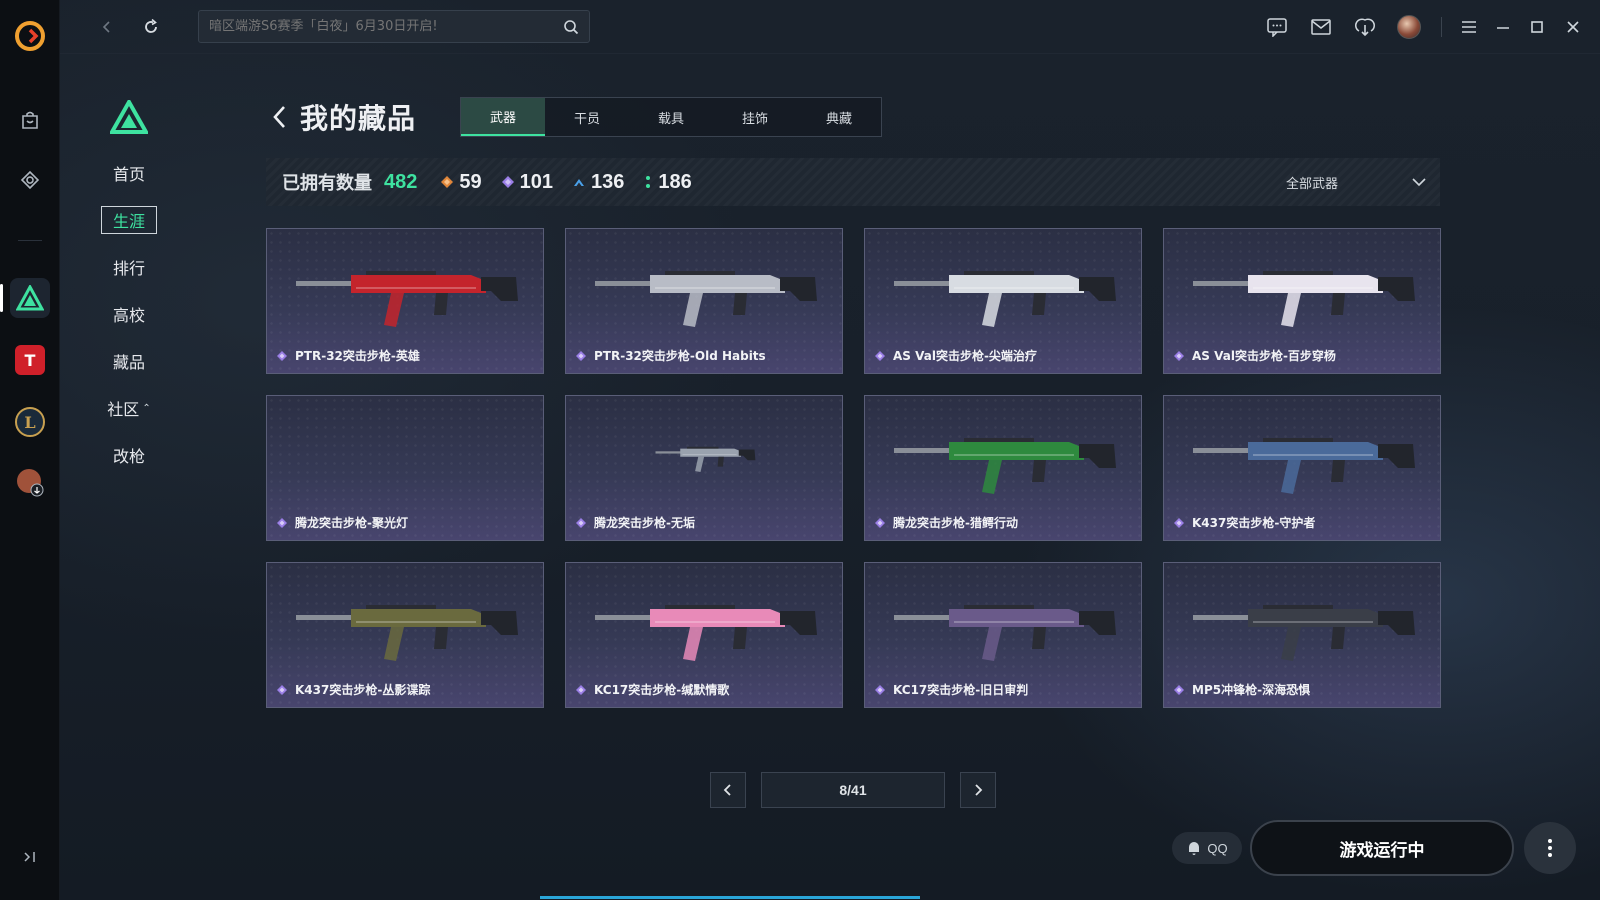 The height and width of the screenshot is (900, 1600). I want to click on weapon-filter-dropdown: 全部武器, so click(1356, 182).